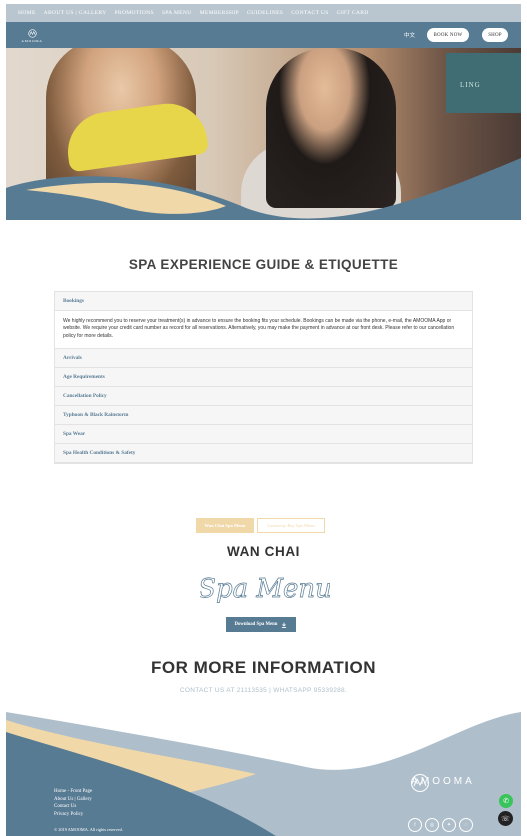 This screenshot has height=836, width=527. Describe the element at coordinates (420, 783) in the screenshot. I see `footer-logo-icon` at that location.